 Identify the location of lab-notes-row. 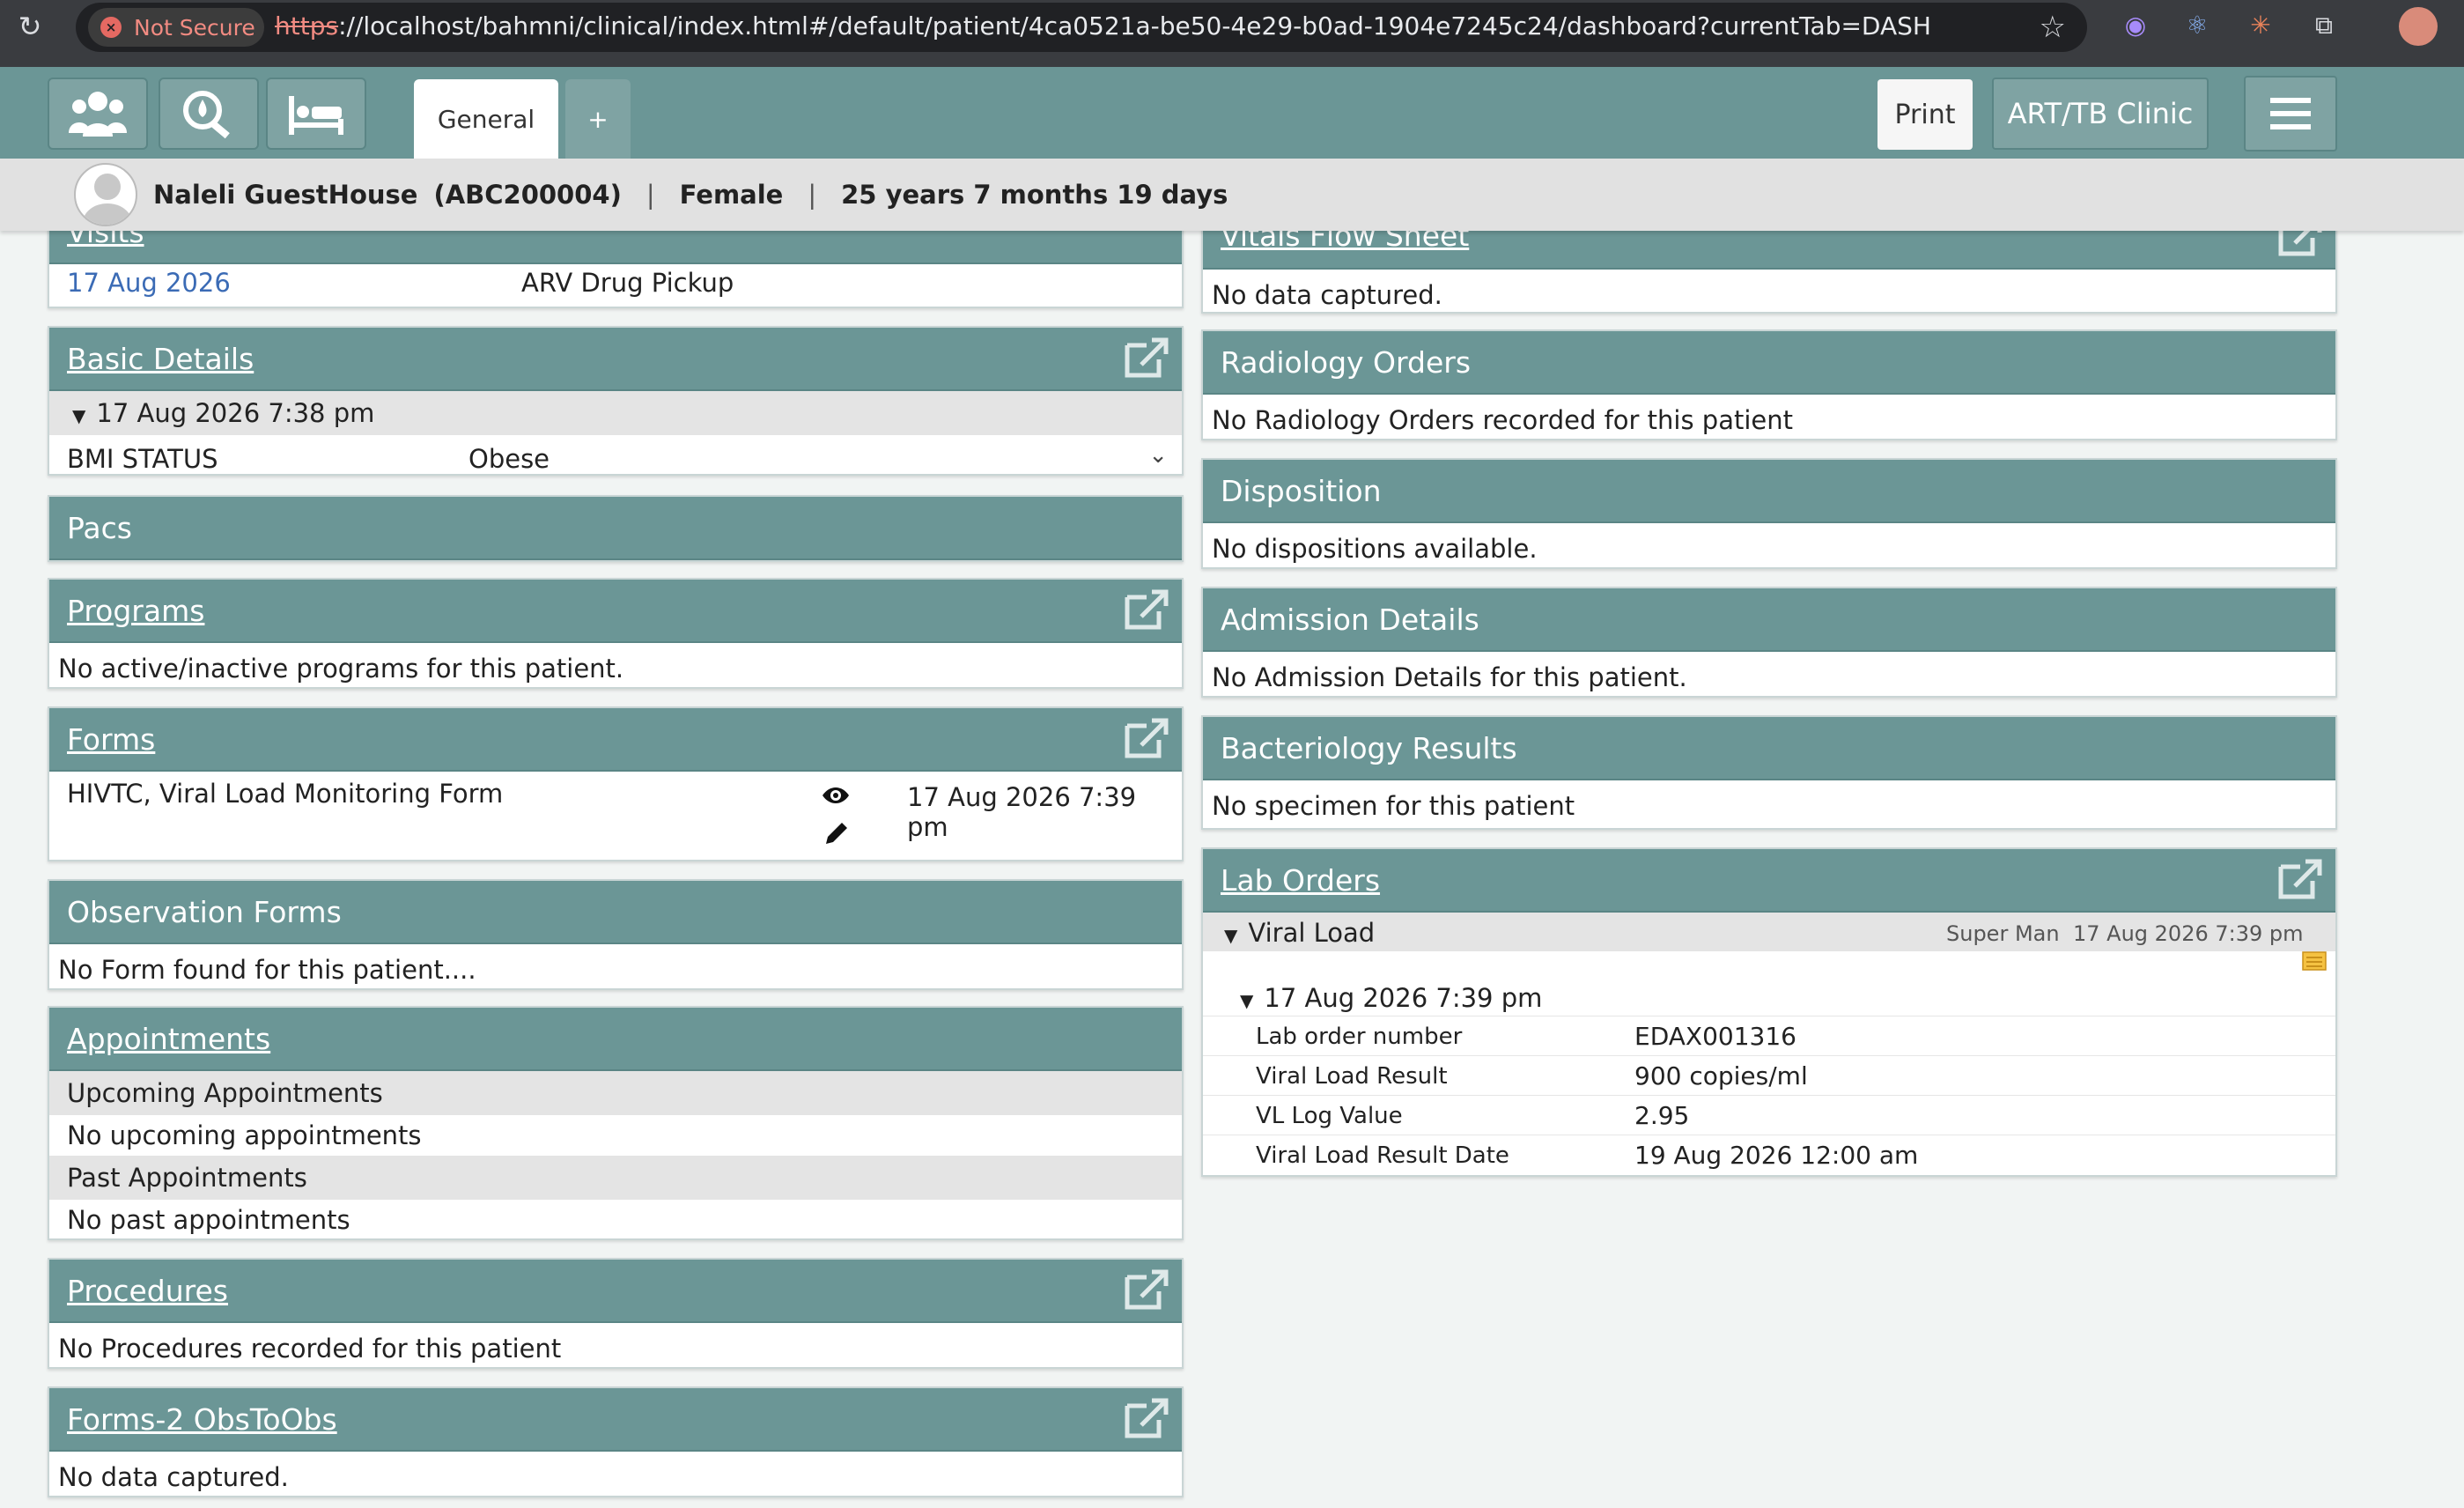
(1769, 964).